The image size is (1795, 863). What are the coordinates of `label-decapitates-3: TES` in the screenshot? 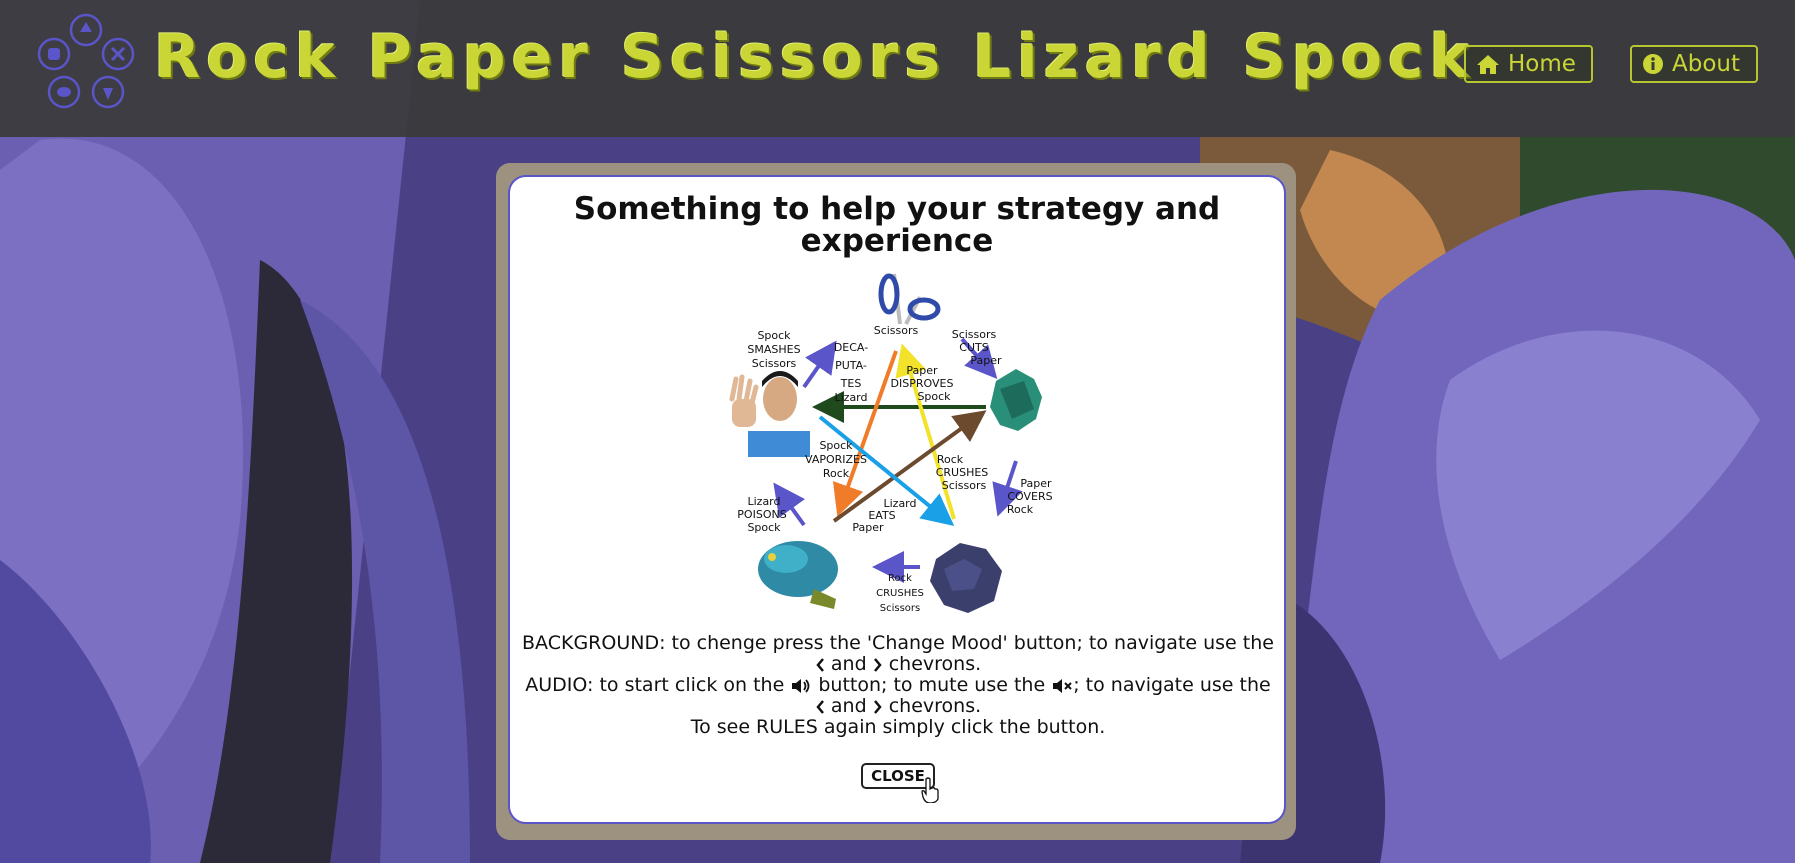 It's located at (851, 383).